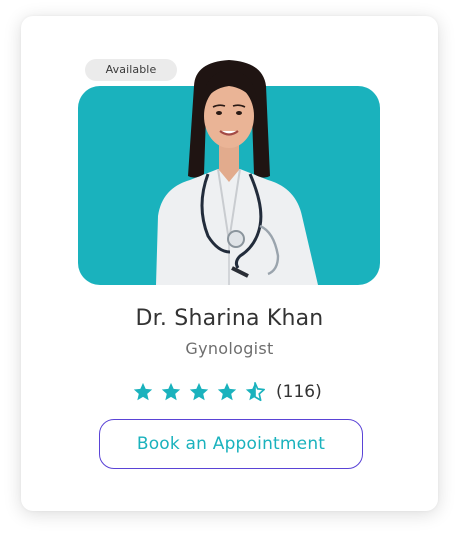 Image resolution: width=459 pixels, height=536 pixels. I want to click on book-appointment-button: Book an Appointment, so click(231, 444).